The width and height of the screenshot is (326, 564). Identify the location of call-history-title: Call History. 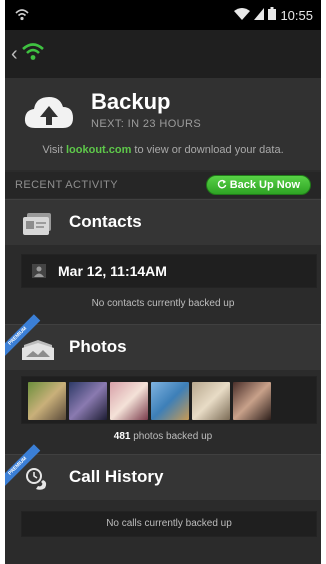
(116, 476).